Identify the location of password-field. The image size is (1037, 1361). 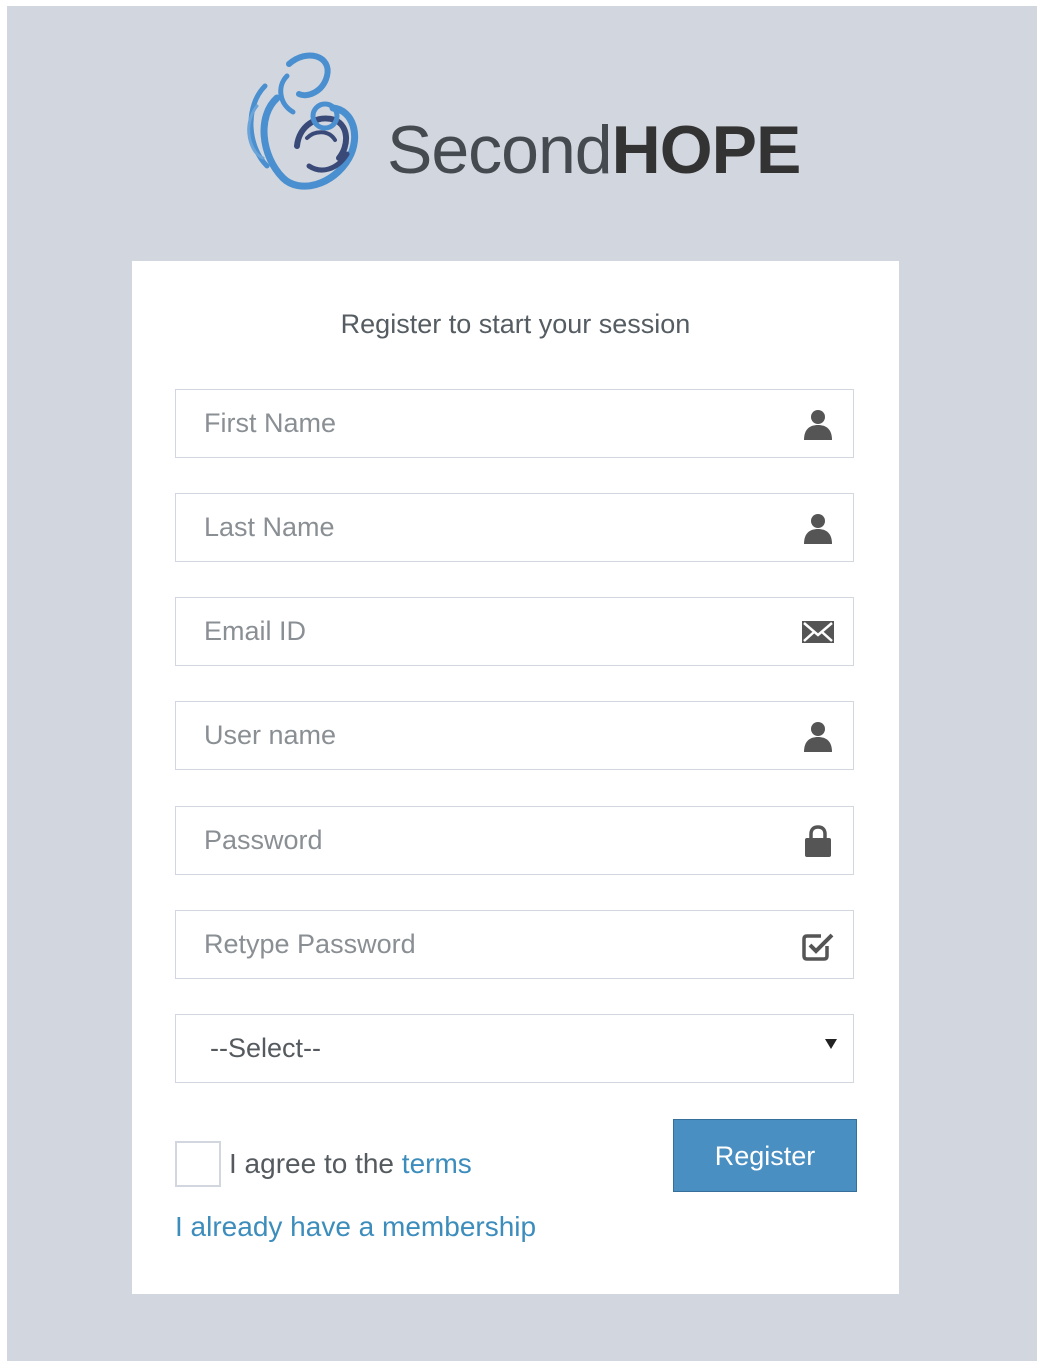
(514, 840).